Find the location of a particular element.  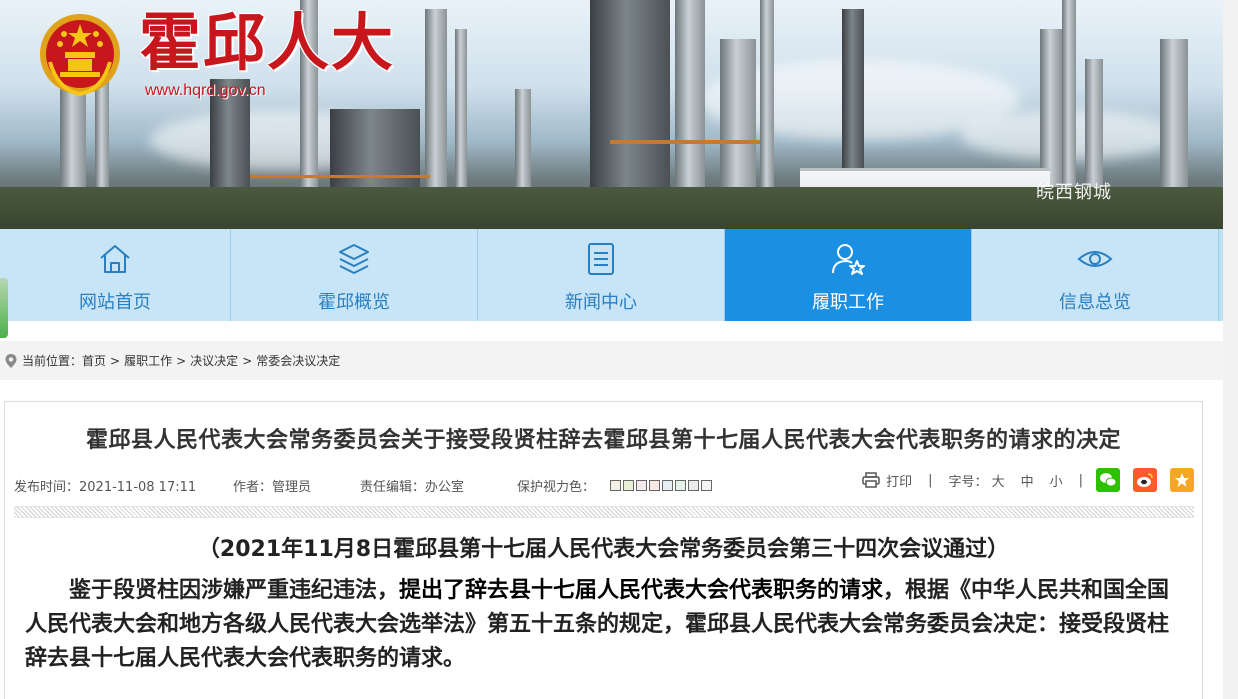

weibo-share-icon is located at coordinates (1145, 480).